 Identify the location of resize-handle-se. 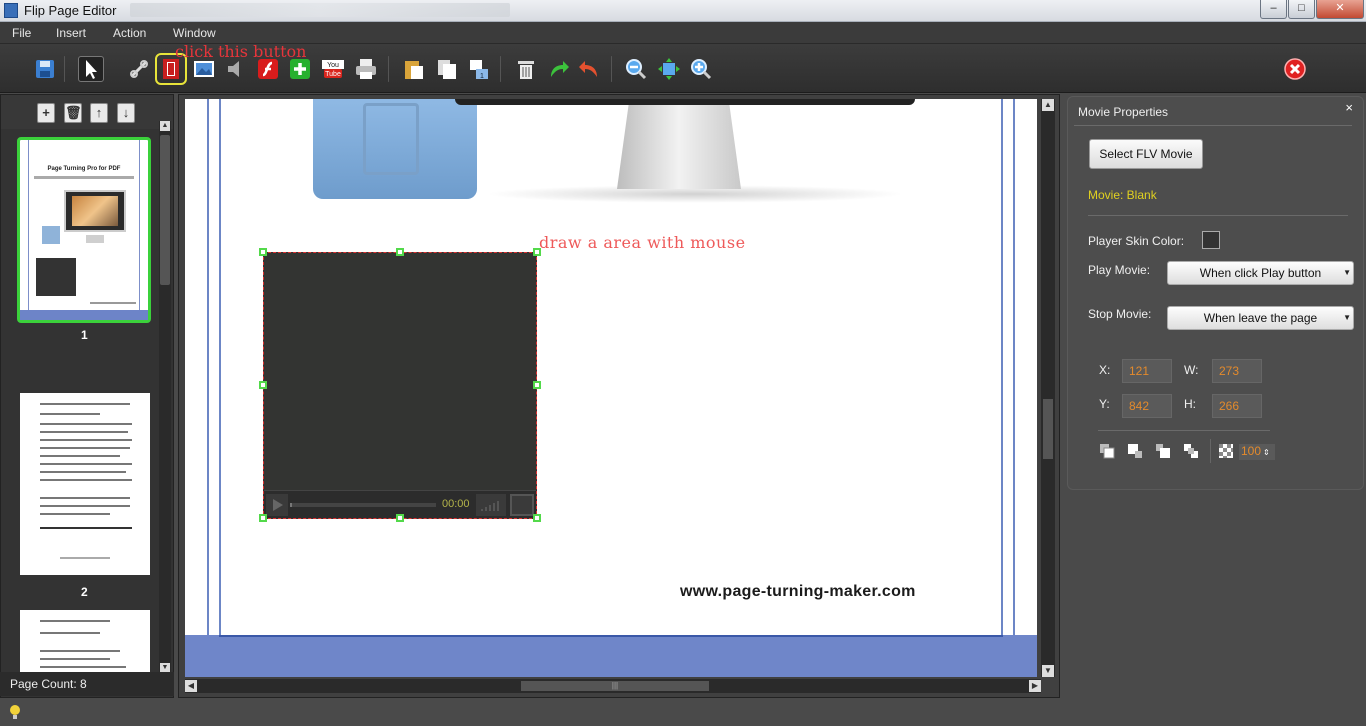
(537, 518).